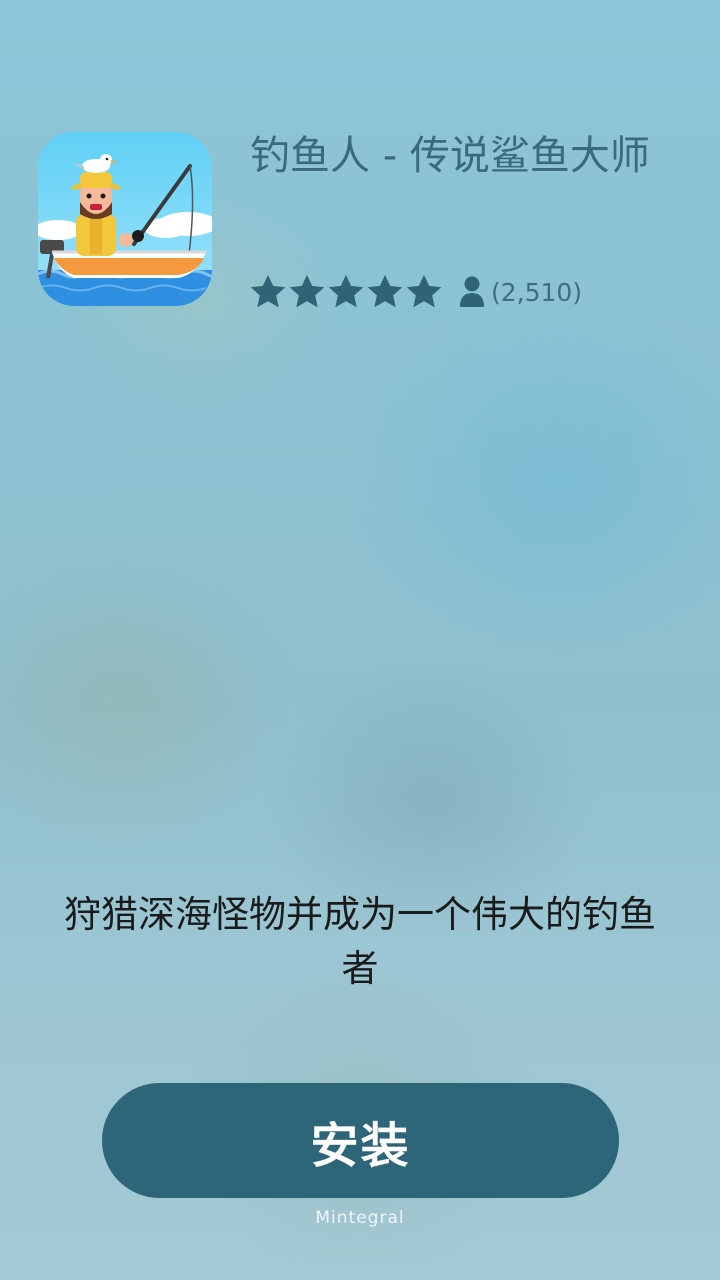  What do you see at coordinates (472, 291) in the screenshot?
I see `user-icon` at bounding box center [472, 291].